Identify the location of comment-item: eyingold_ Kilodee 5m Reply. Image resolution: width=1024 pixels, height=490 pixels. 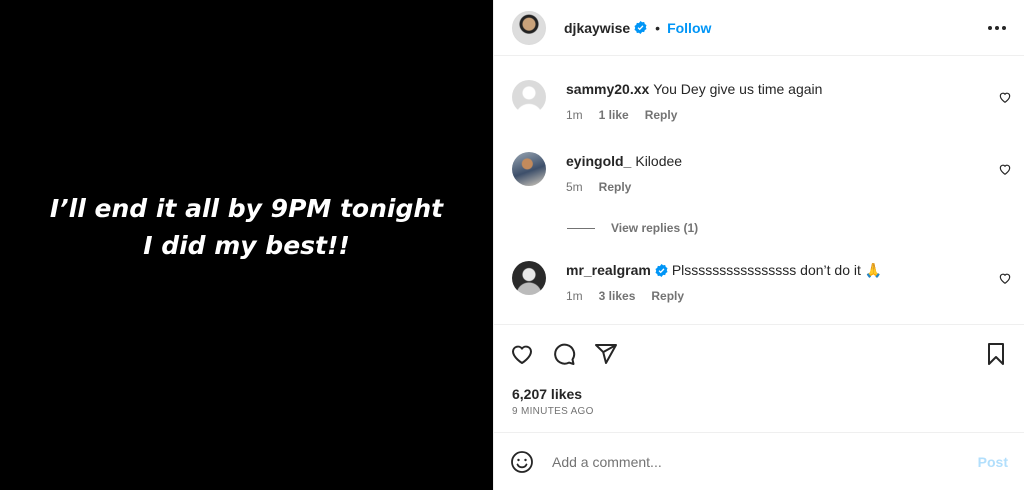
(763, 173).